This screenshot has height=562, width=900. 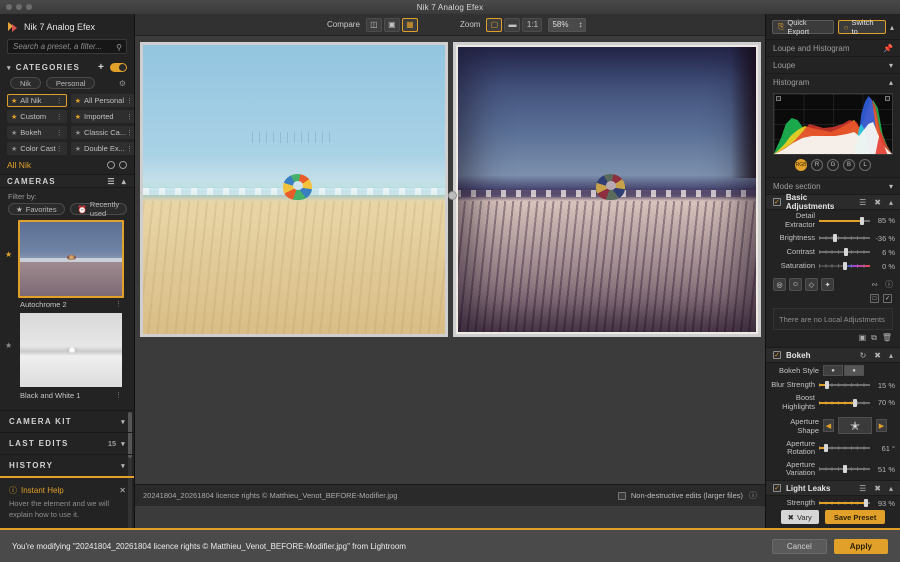 I want to click on aperture-shape-row: Aperture Shape ◀ ✭ ▶, so click(x=833, y=426).